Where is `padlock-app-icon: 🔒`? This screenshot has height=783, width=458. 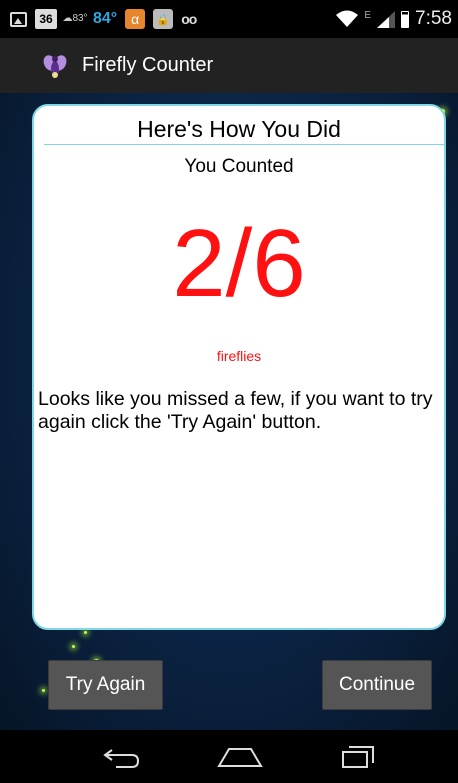
padlock-app-icon: 🔒 is located at coordinates (163, 19).